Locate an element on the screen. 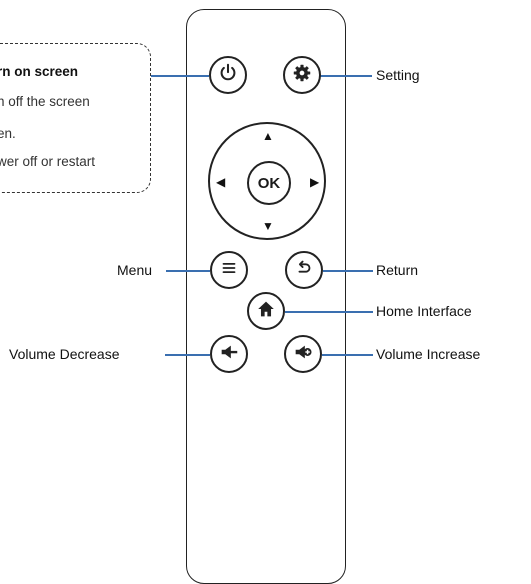  return-button is located at coordinates (304, 270).